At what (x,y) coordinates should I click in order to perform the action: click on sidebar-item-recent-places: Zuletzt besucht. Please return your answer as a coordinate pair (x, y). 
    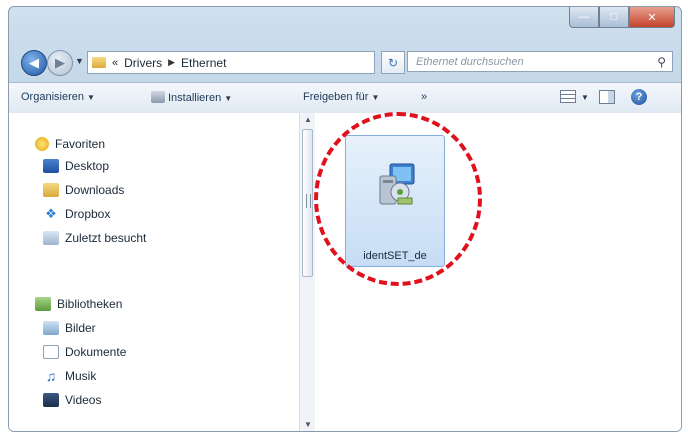
    Looking at the image, I should click on (94, 238).